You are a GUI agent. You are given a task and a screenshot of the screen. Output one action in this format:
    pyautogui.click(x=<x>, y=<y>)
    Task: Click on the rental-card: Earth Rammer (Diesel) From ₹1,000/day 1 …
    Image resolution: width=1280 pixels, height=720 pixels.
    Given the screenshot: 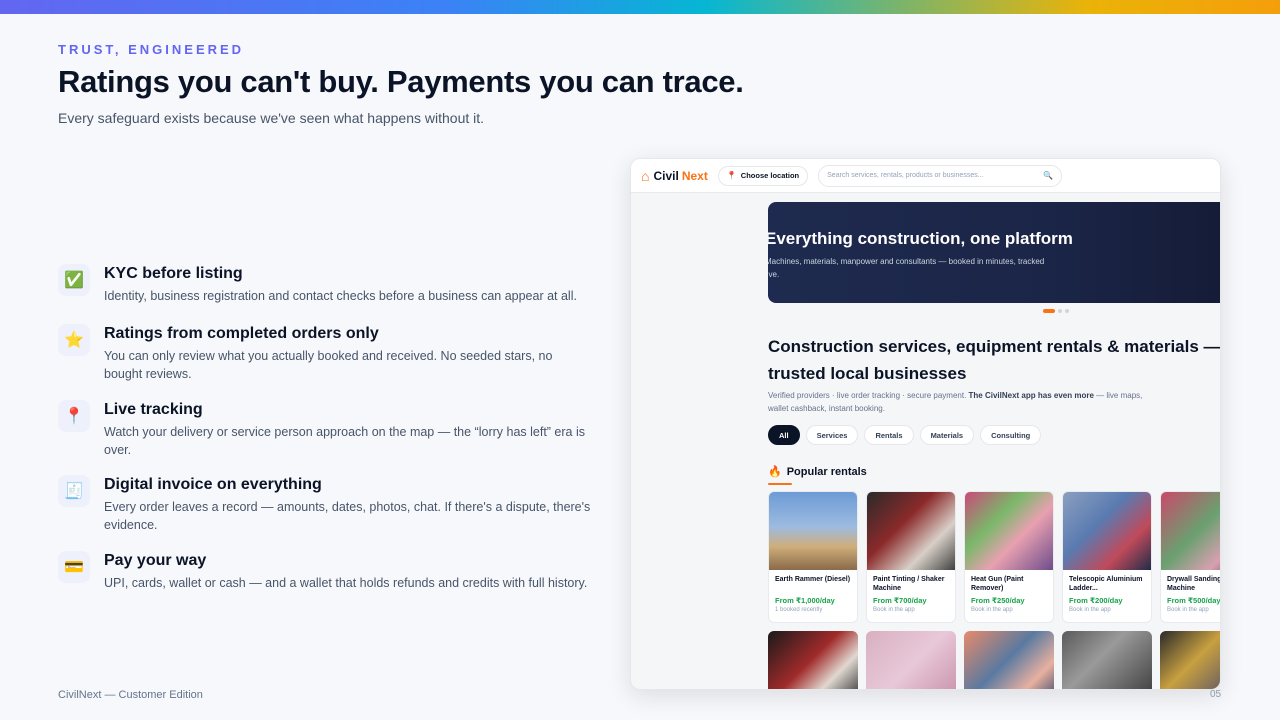 What is the action you would take?
    pyautogui.click(x=813, y=557)
    